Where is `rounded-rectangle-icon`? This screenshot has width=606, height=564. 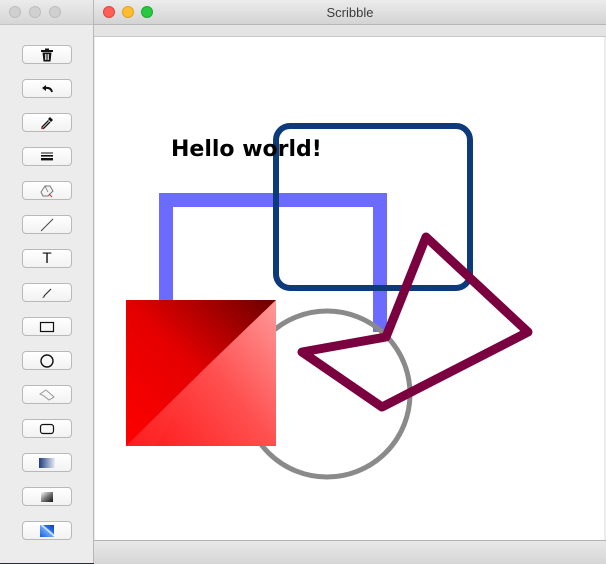 rounded-rectangle-icon is located at coordinates (47, 429).